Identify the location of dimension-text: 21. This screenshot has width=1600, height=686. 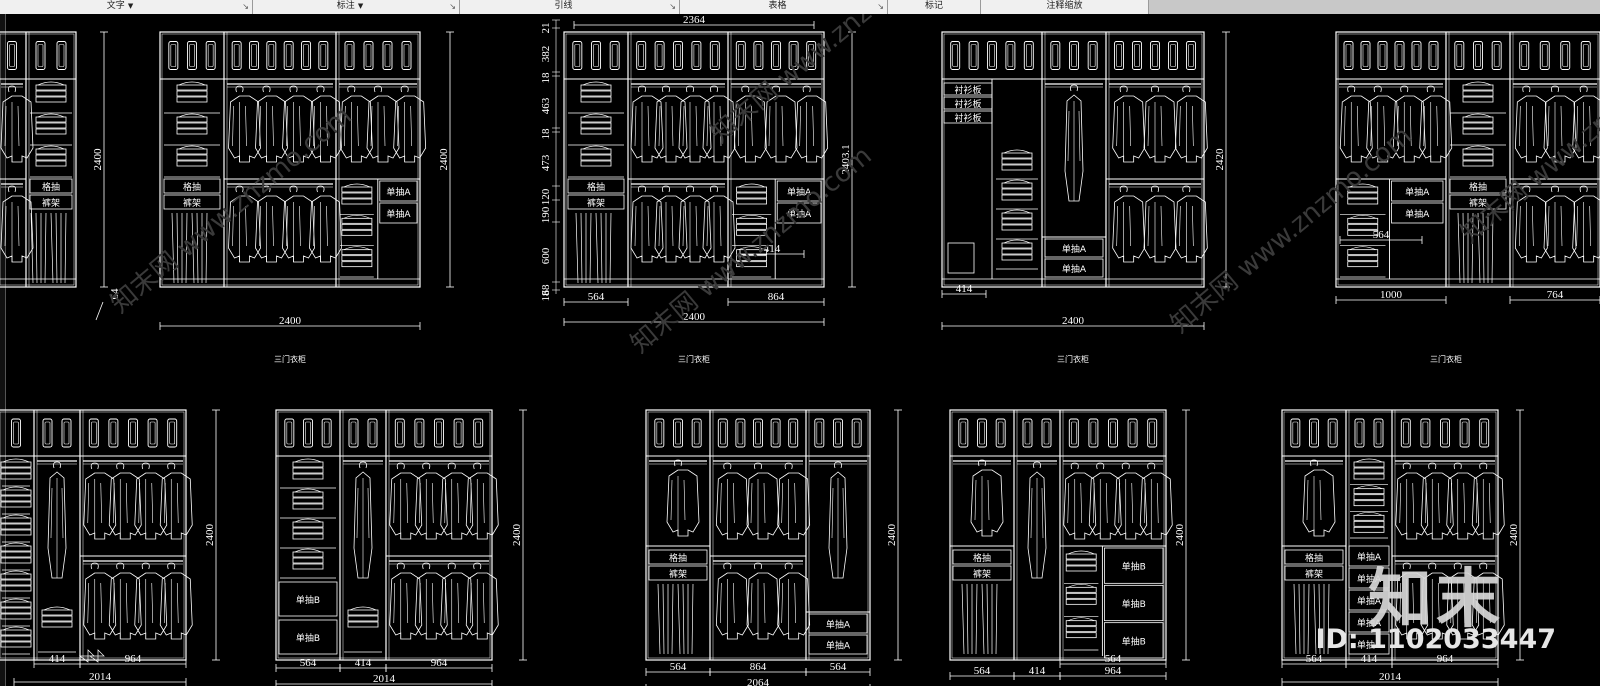
(546, 28).